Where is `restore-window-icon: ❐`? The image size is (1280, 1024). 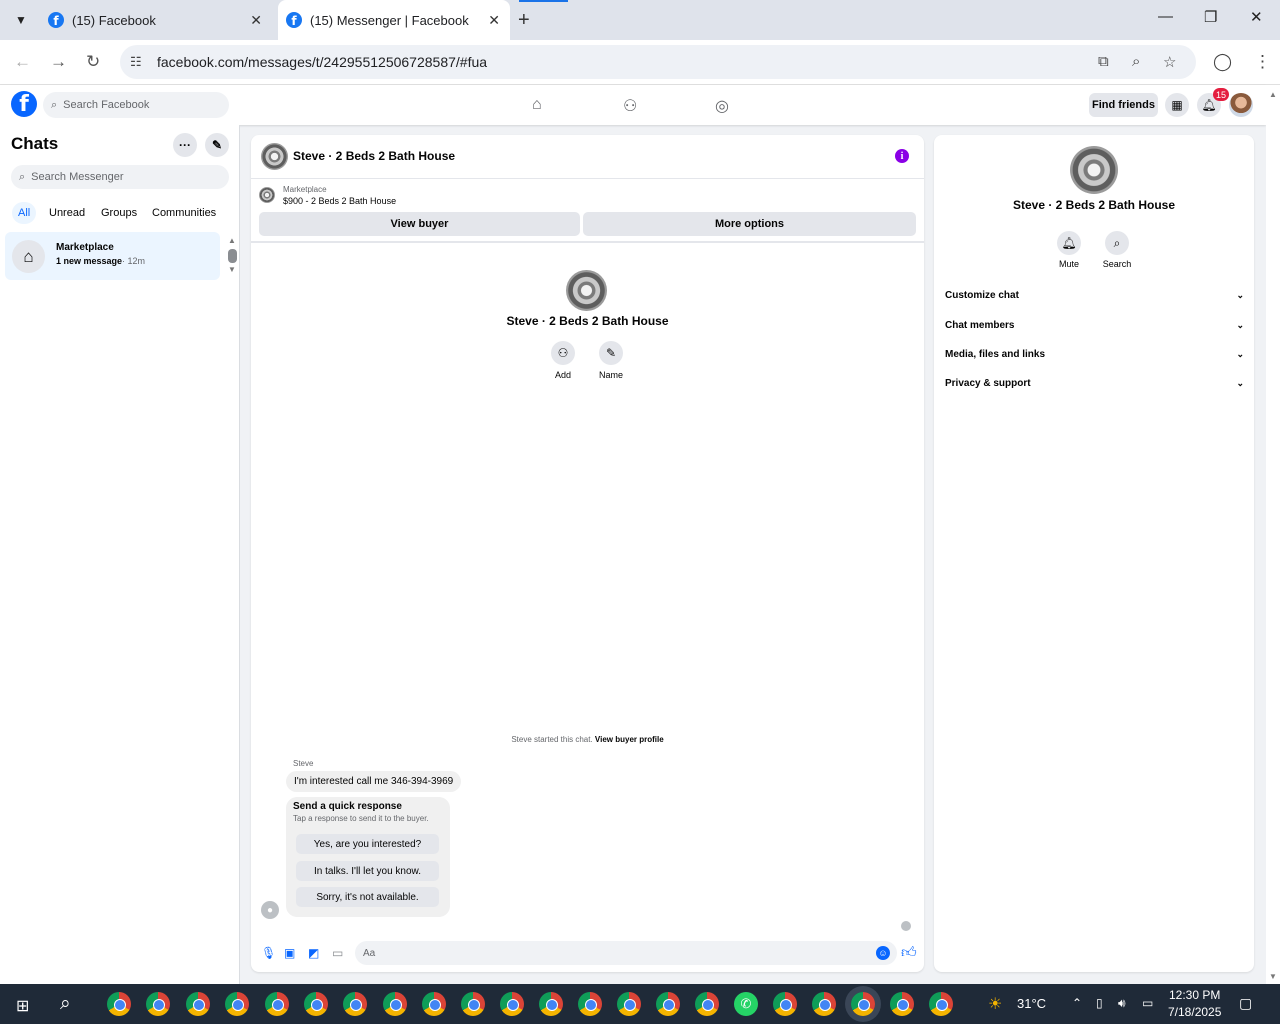 restore-window-icon: ❐ is located at coordinates (1210, 17).